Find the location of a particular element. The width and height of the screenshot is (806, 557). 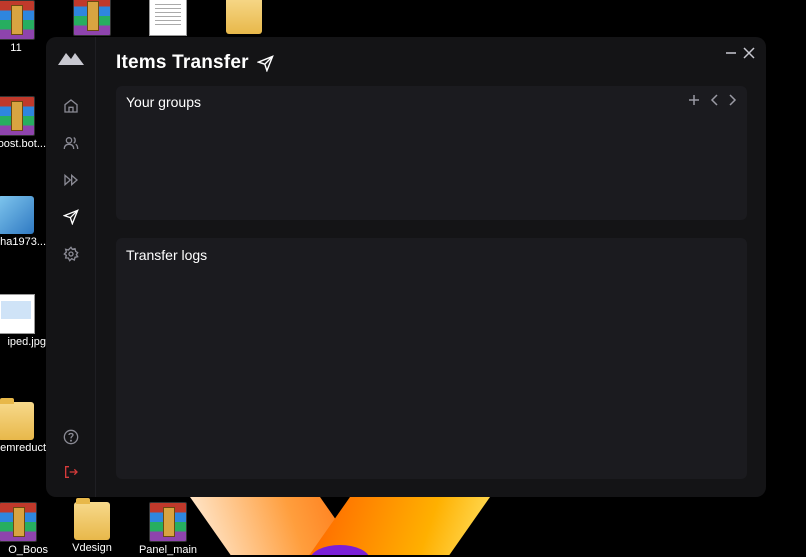

desktop-icon: emreduct is located at coordinates (23, 426).